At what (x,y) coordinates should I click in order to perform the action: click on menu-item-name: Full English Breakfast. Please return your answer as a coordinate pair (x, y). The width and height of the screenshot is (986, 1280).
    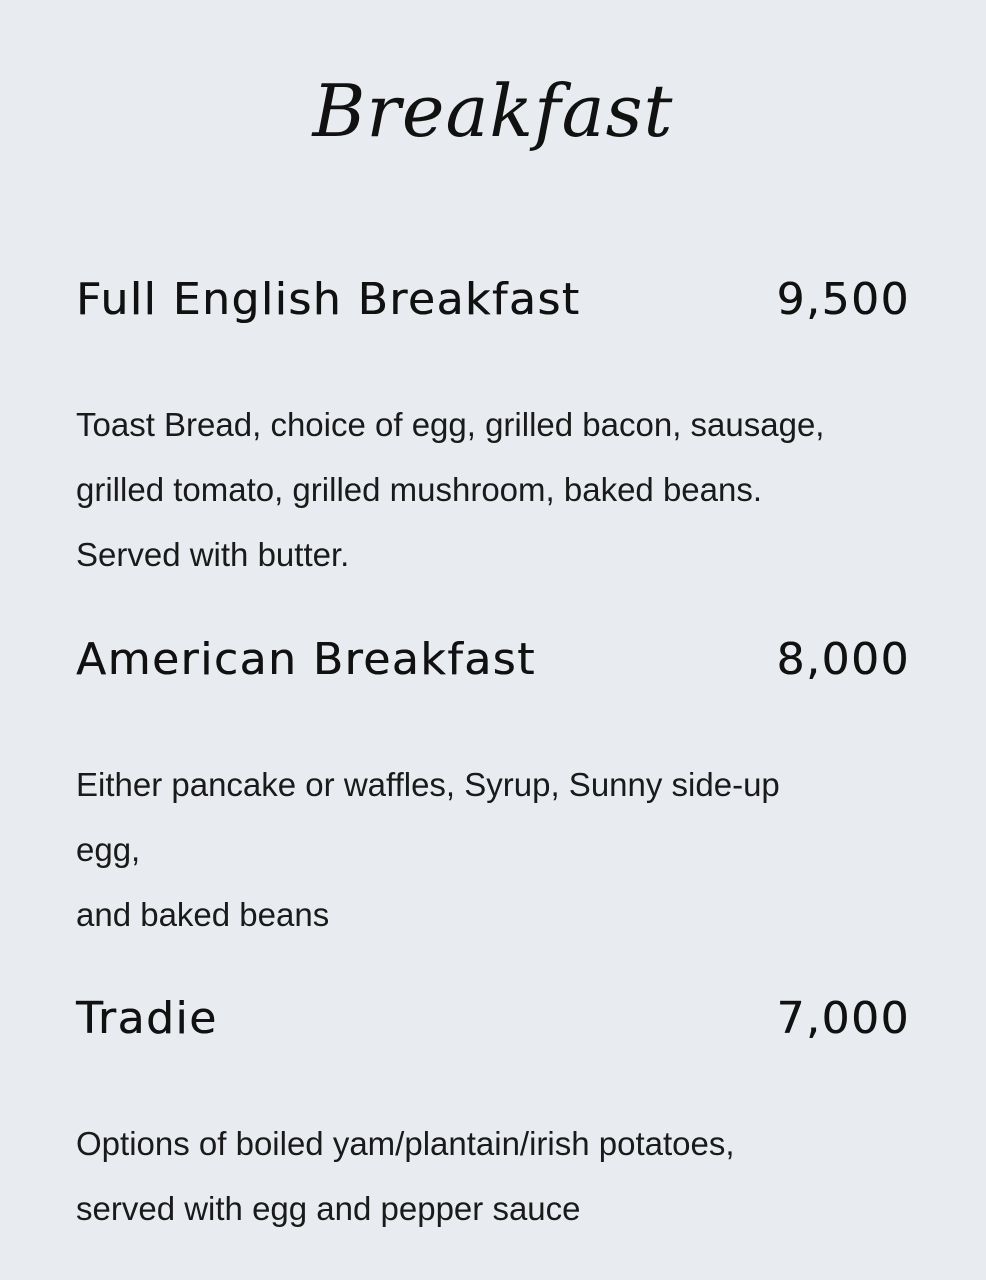
    Looking at the image, I should click on (328, 299).